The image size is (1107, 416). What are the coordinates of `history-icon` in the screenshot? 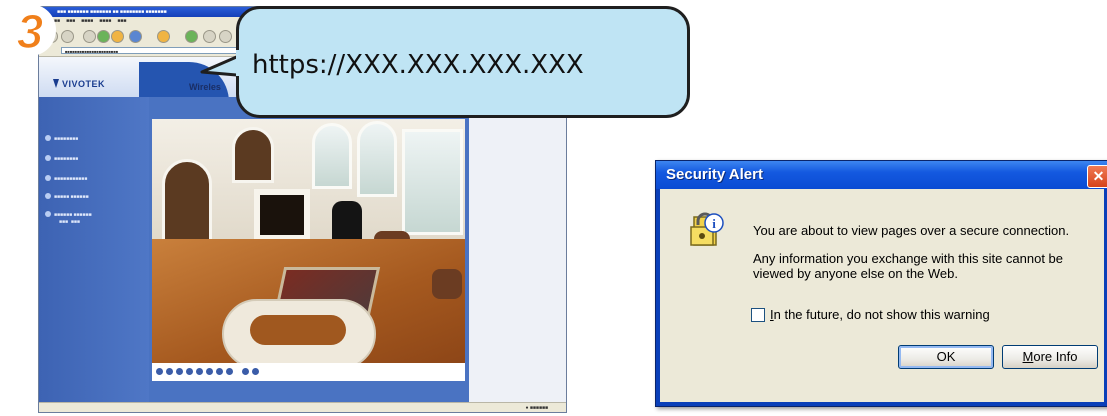 It's located at (209, 36).